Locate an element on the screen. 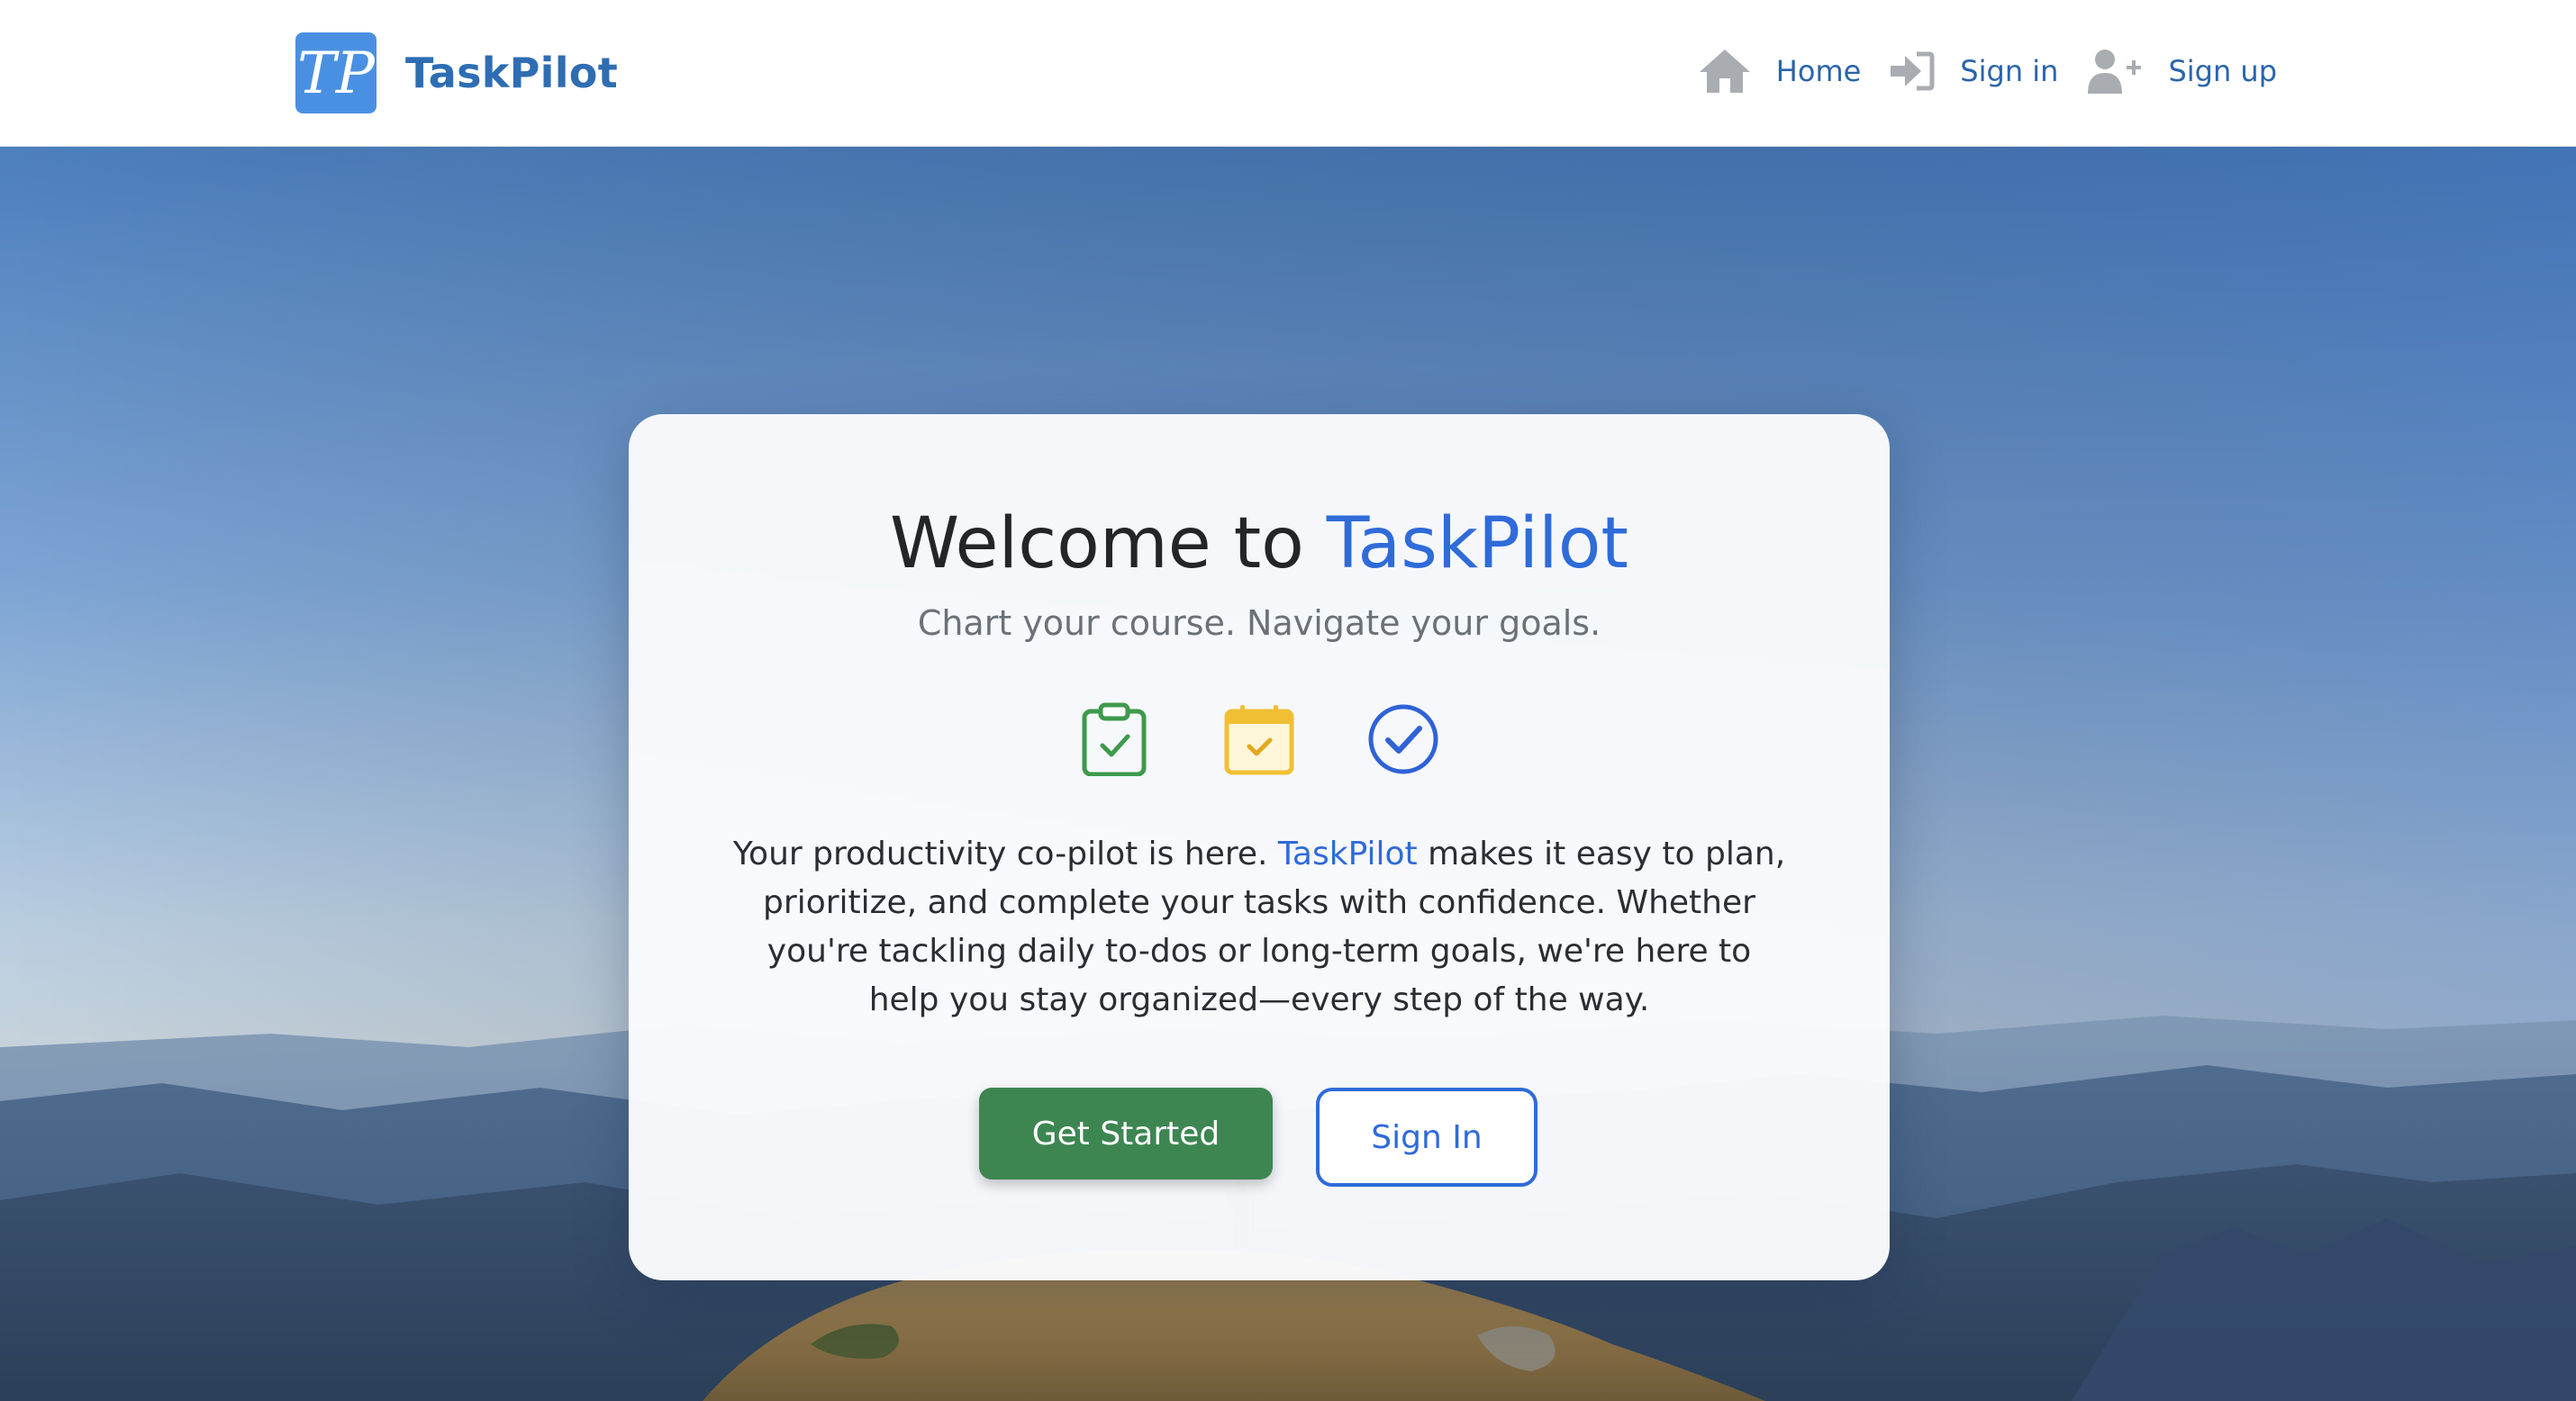 The image size is (2576, 1401). nav-sign-up-label: Sign up is located at coordinates (2222, 71).